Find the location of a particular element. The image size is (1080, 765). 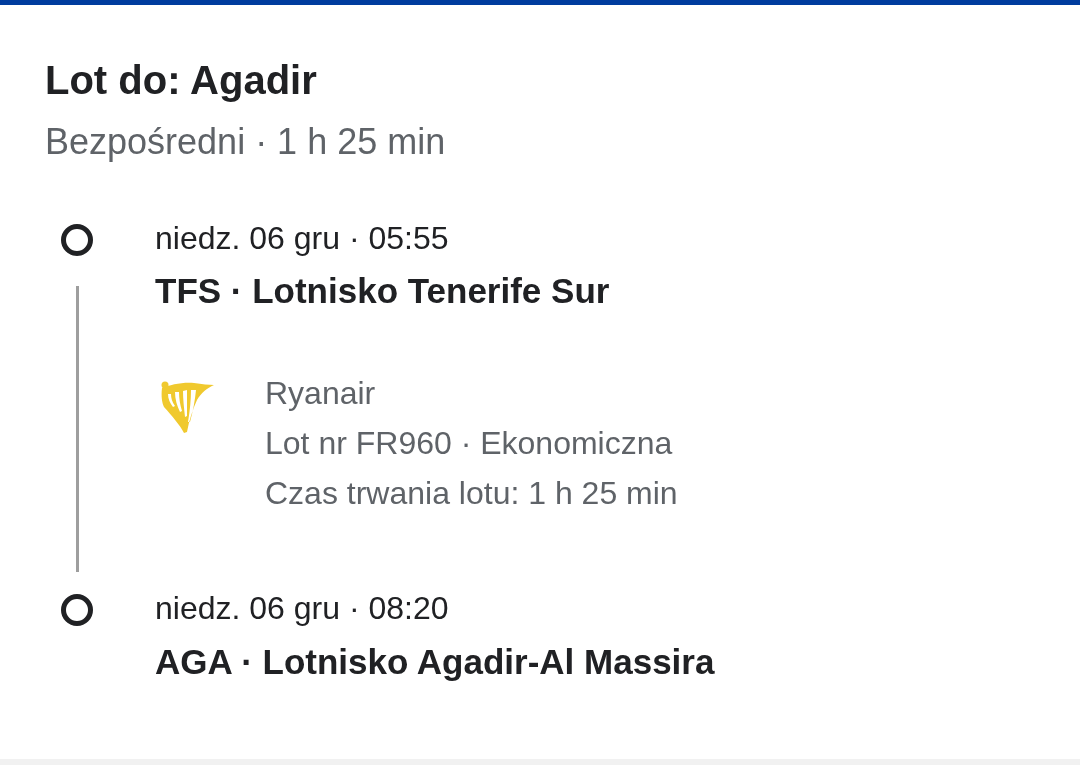

airport-name: TFS · Lotnisko Tenerife Sur is located at coordinates (382, 291).